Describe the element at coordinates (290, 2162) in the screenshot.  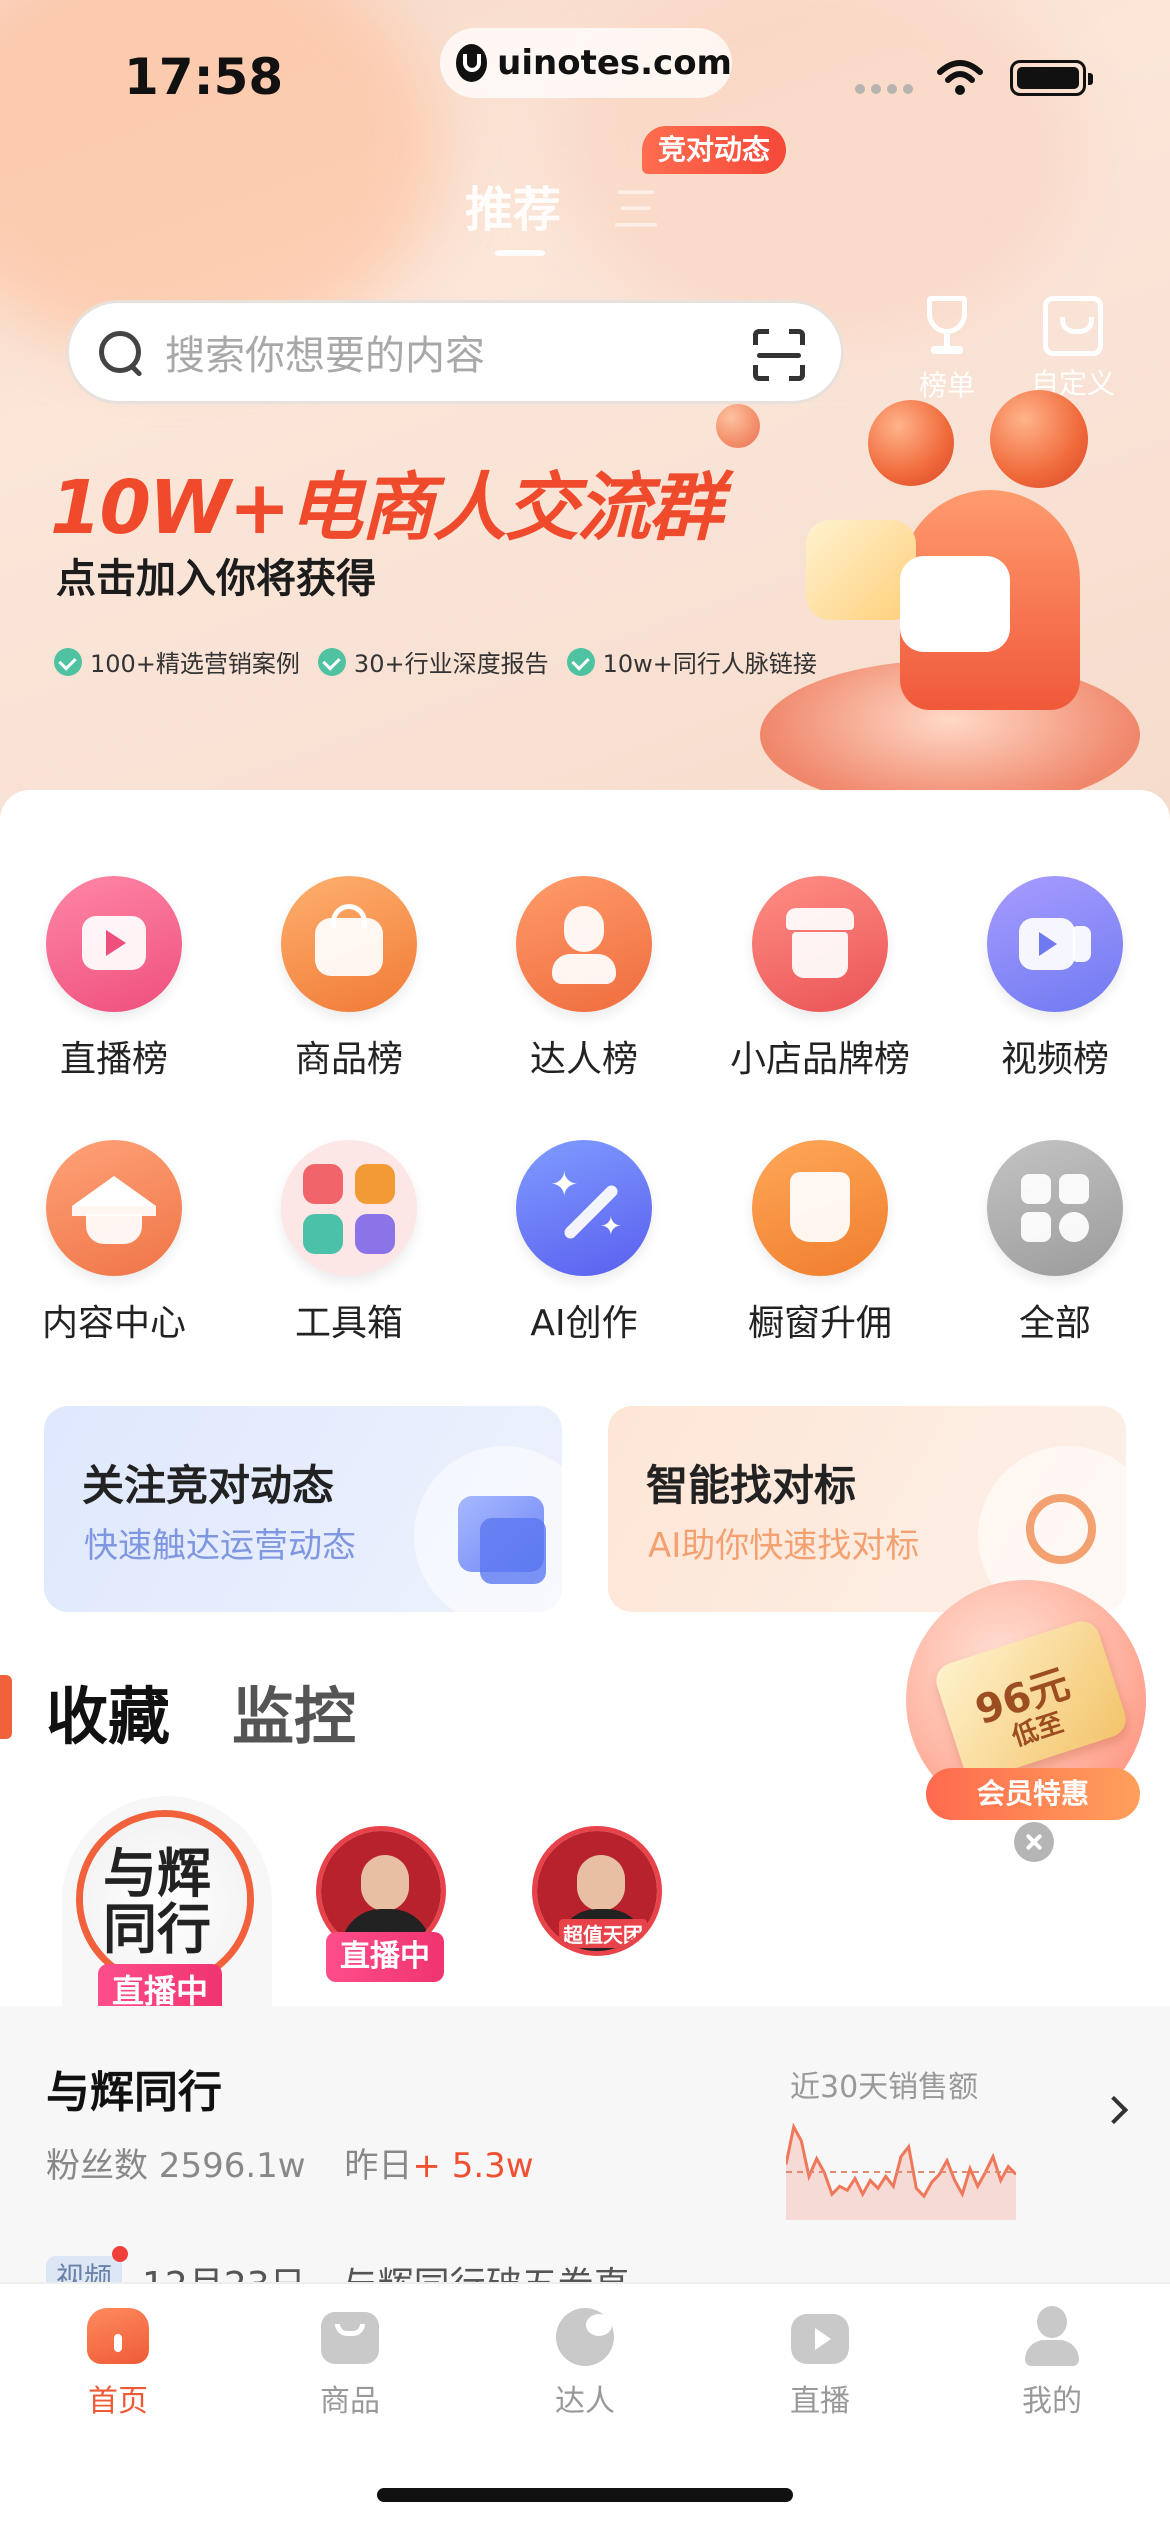
I see `creator-stats: 粉丝数 2596.1w 昨日+ 5.3w` at that location.